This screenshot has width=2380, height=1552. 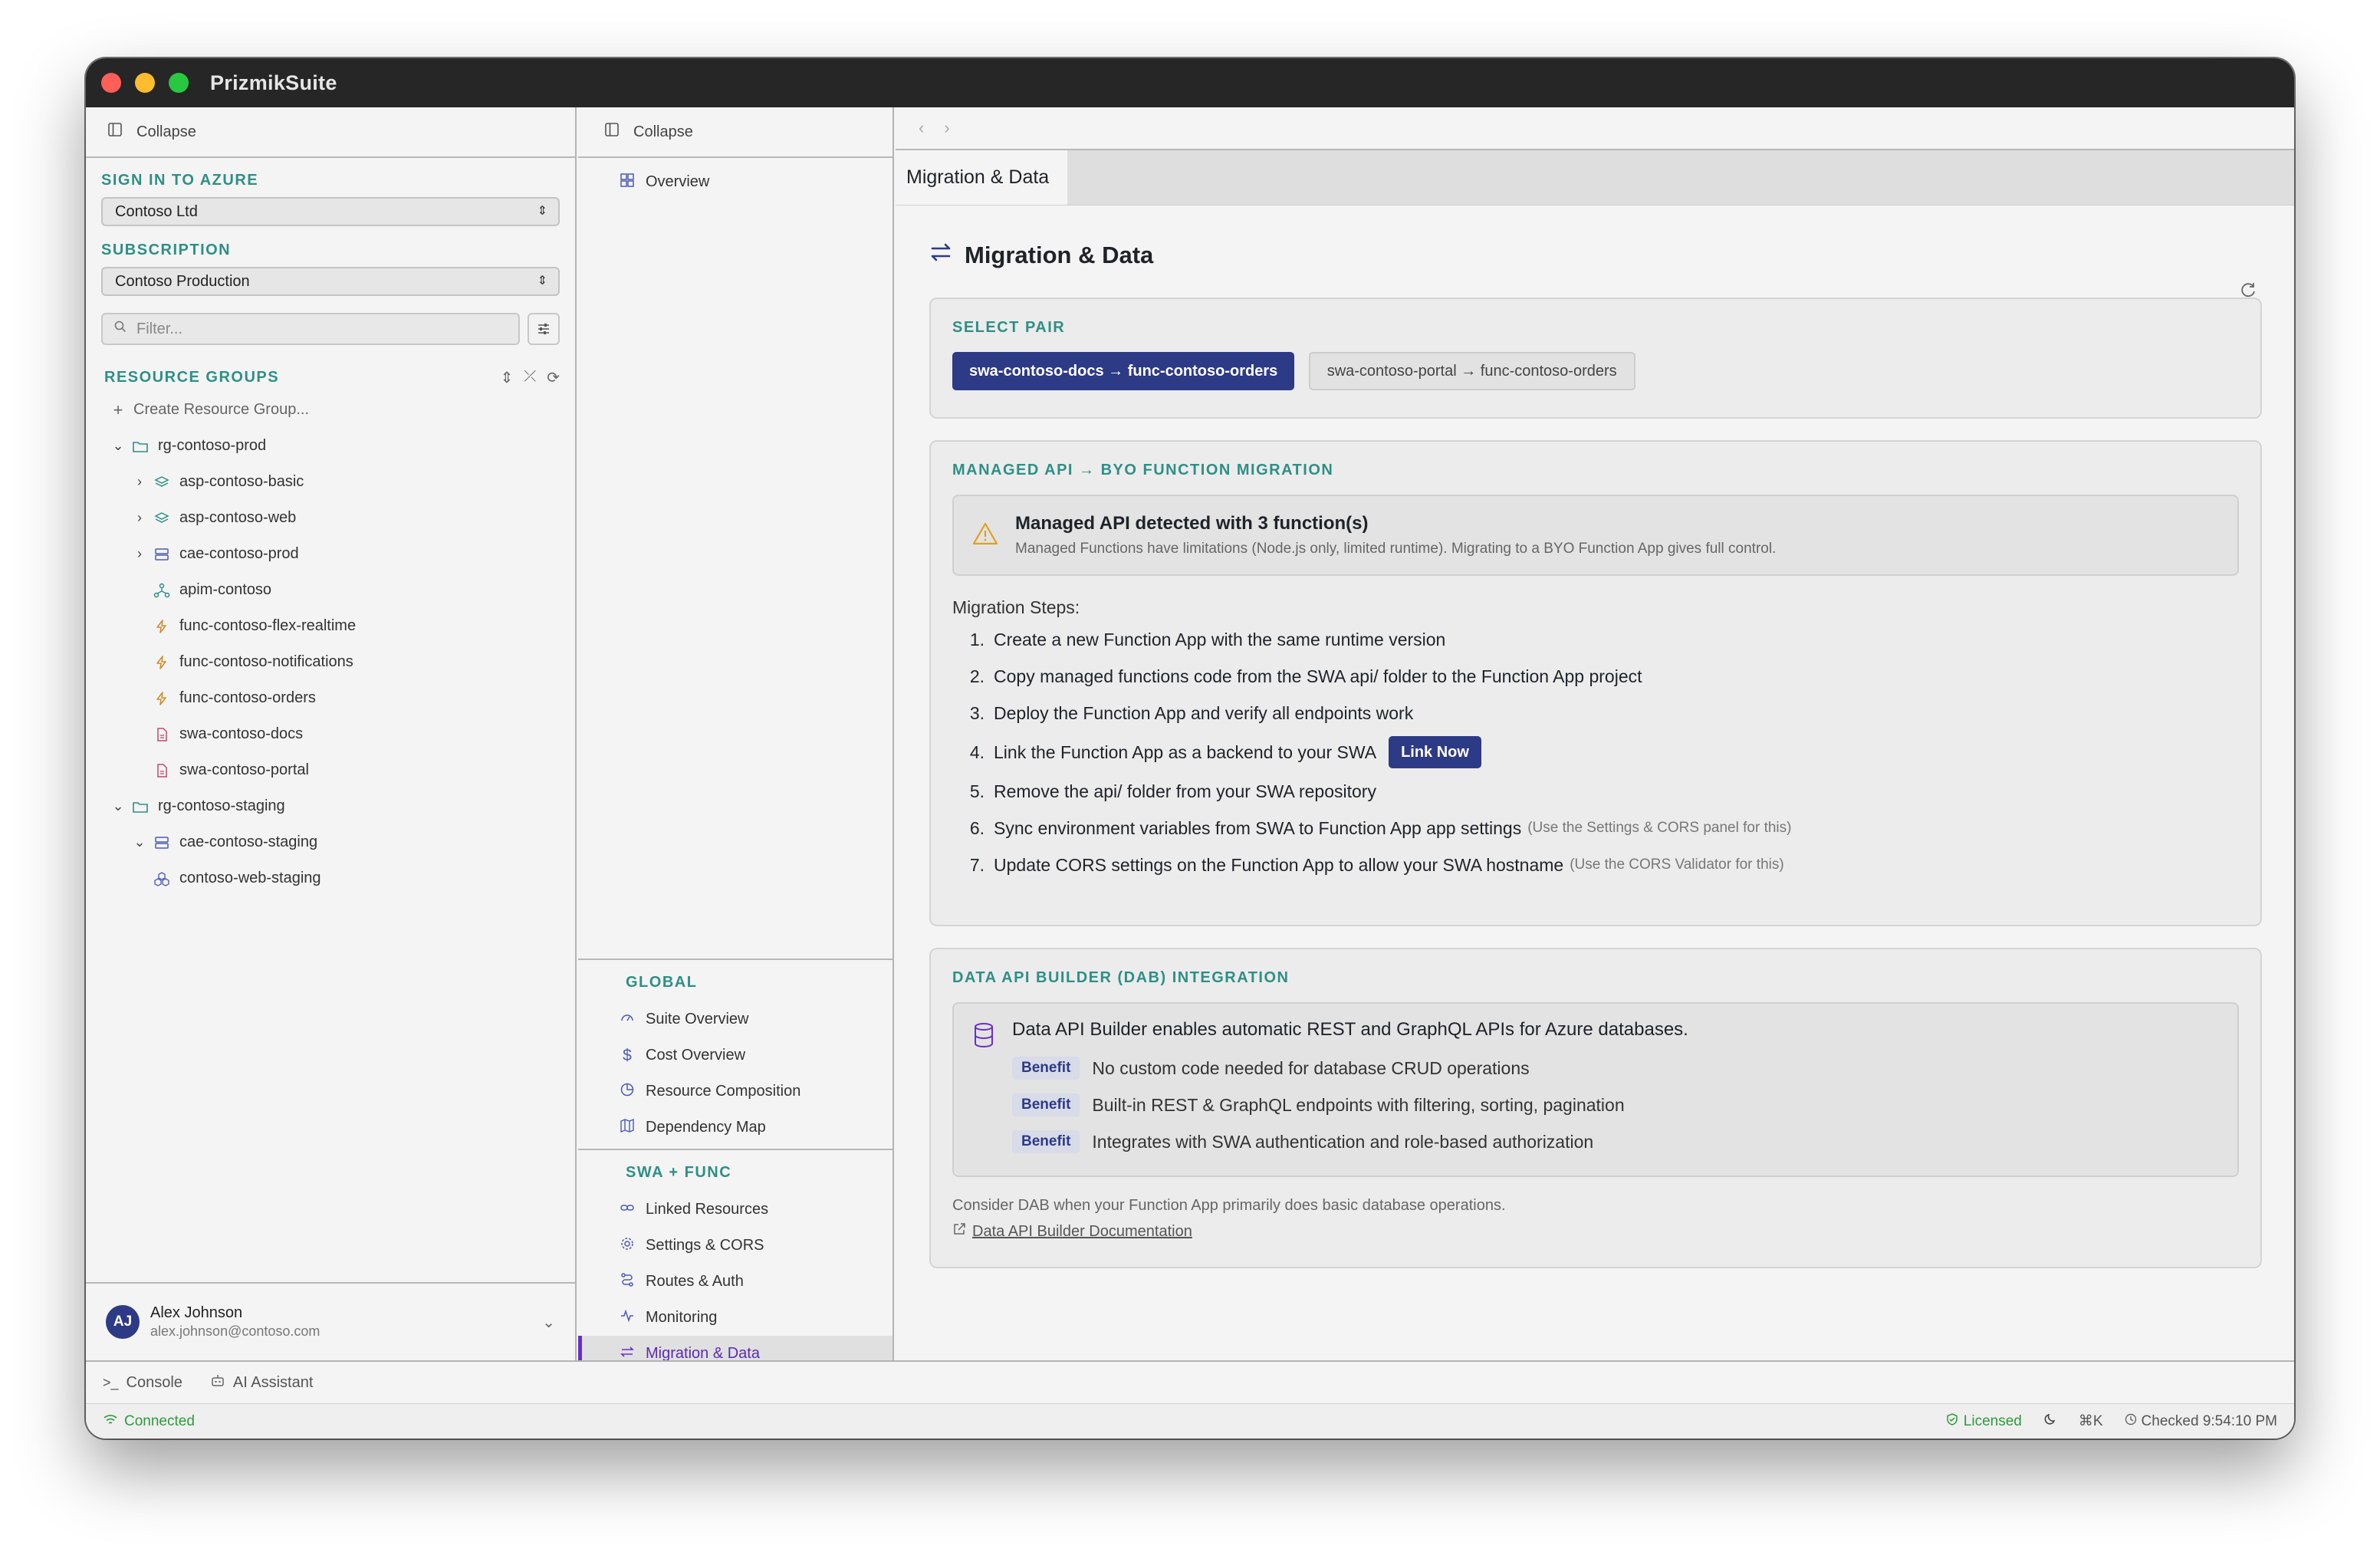 What do you see at coordinates (330, 212) in the screenshot?
I see `tenant-select: Contoso Ltd ⇕` at bounding box center [330, 212].